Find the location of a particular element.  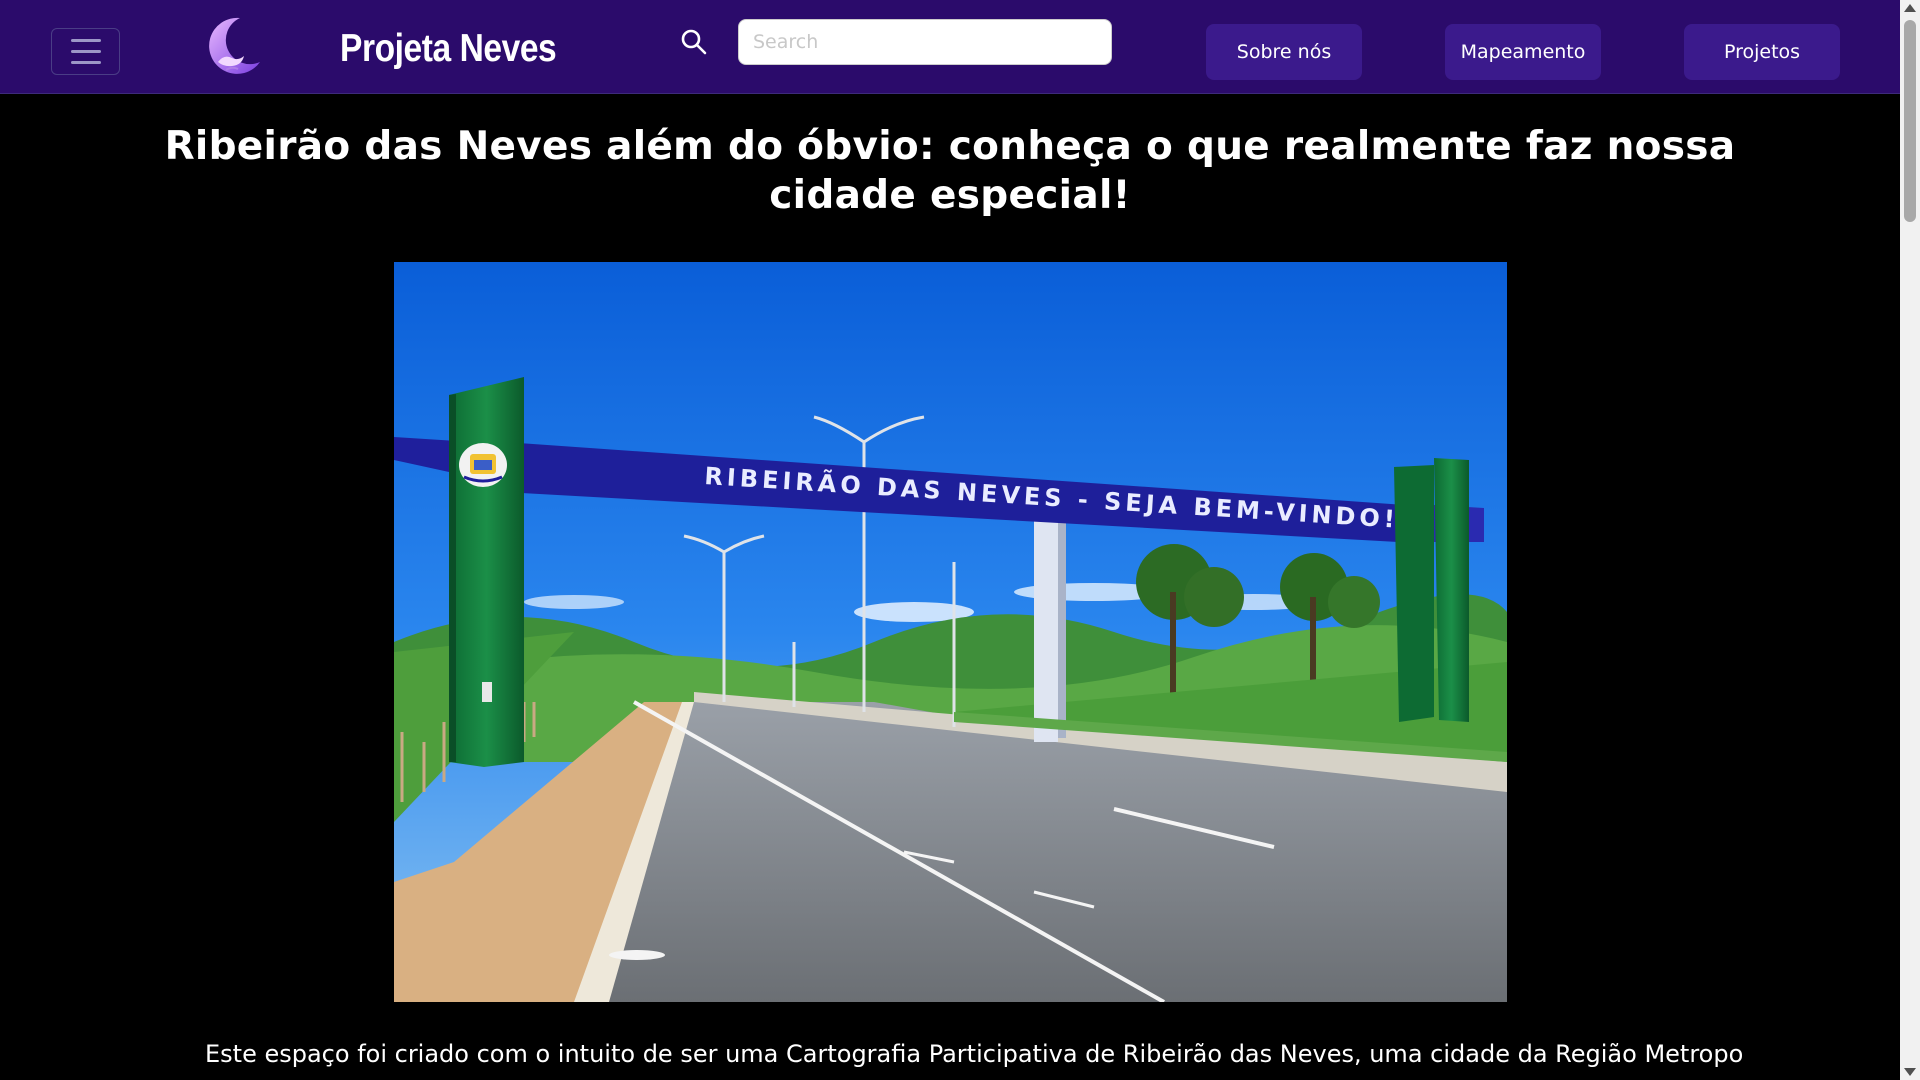

coat-of-arms-icon is located at coordinates (483, 465).